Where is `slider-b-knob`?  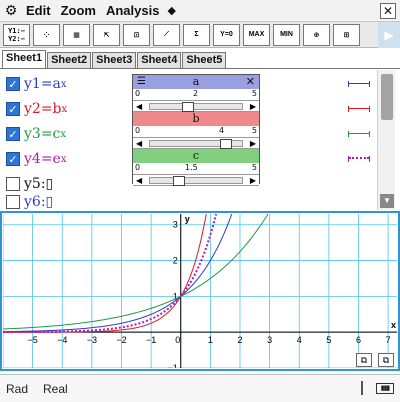 slider-b-knob is located at coordinates (226, 144).